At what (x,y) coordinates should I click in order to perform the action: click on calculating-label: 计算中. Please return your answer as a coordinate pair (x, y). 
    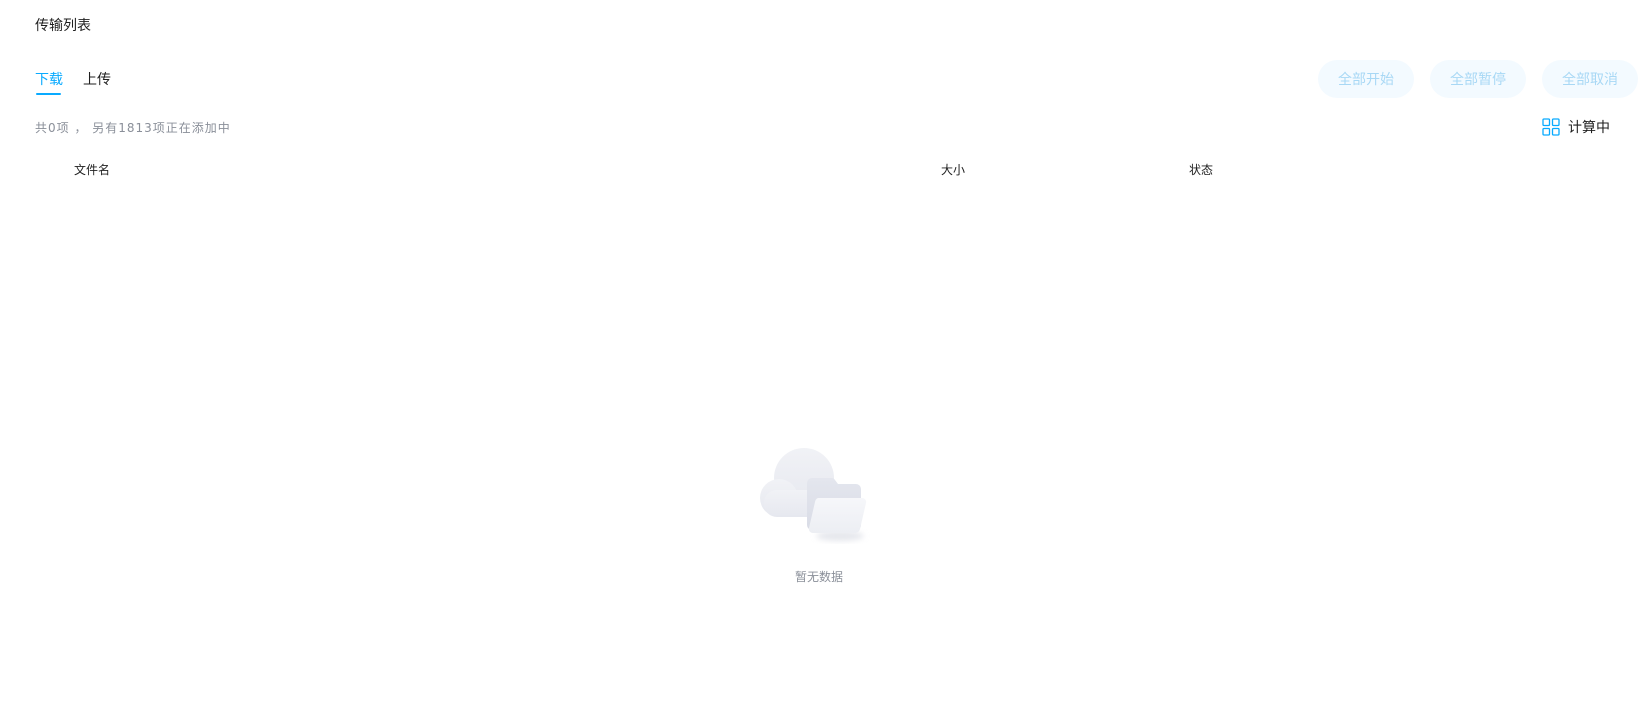
    Looking at the image, I should click on (1589, 128).